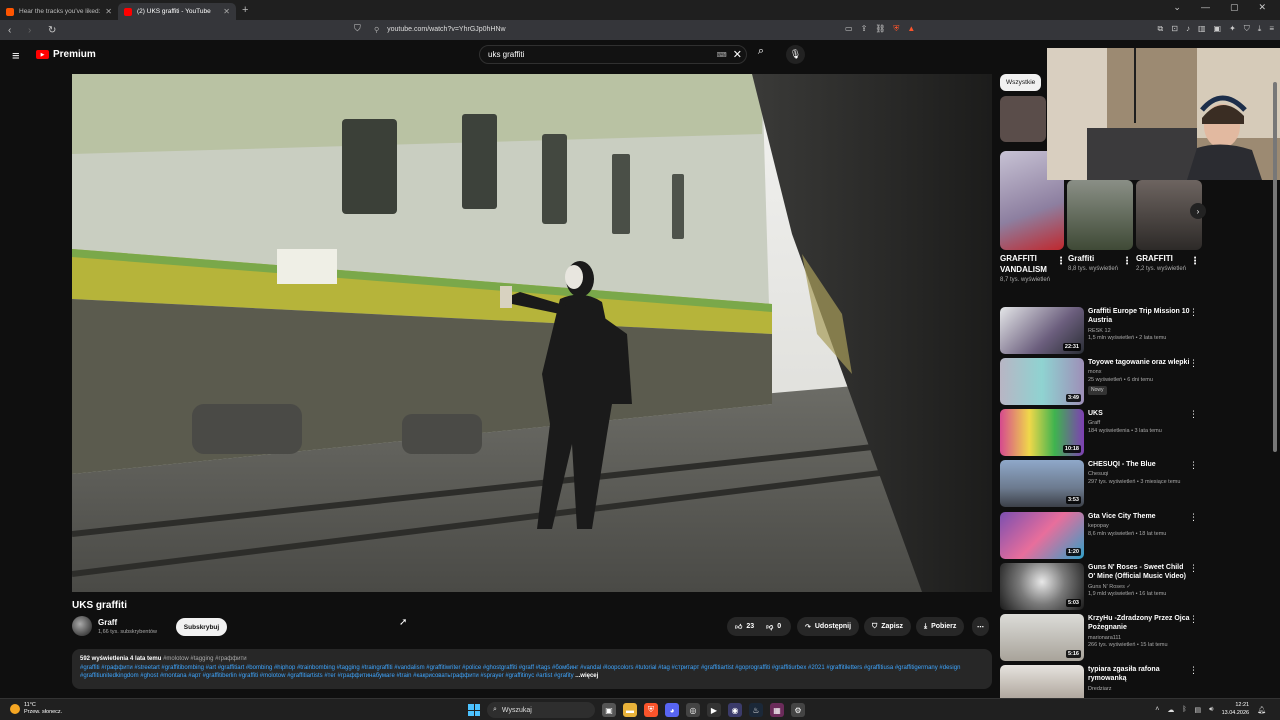 This screenshot has width=1280, height=720. I want to click on menu-icon: ≡, so click(1271, 29).